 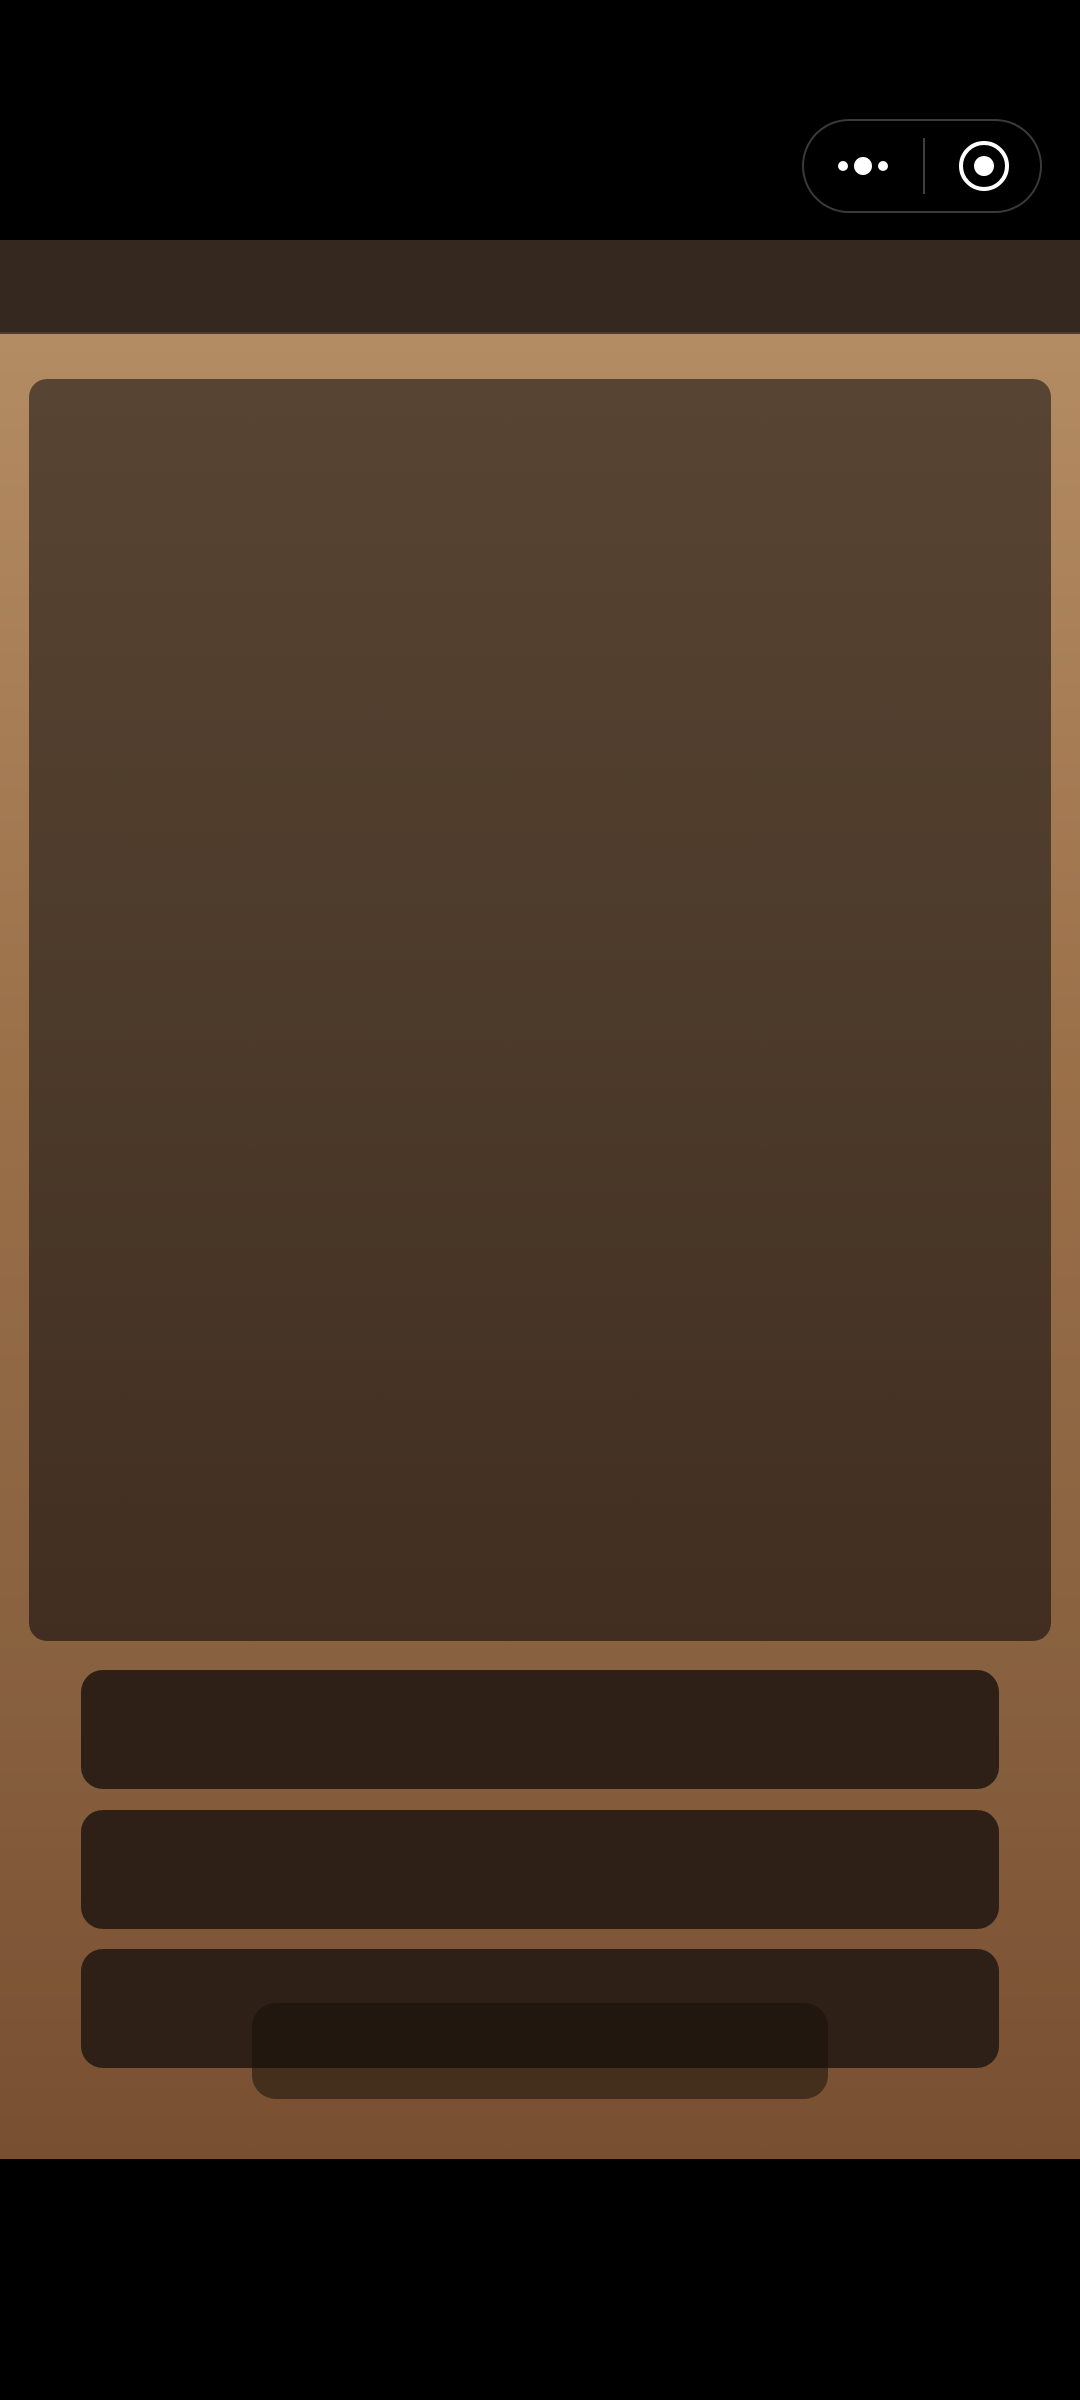 I want to click on close-button, so click(x=983, y=166).